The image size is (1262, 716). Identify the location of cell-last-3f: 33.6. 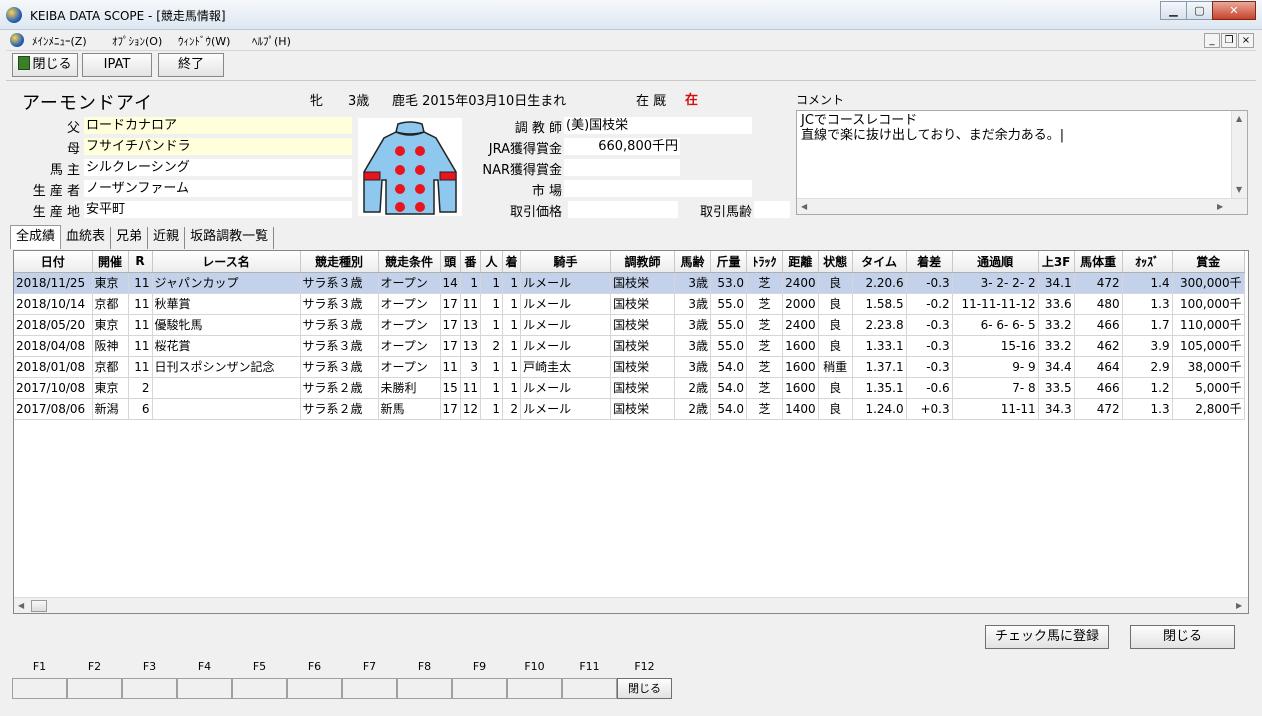
(1056, 304).